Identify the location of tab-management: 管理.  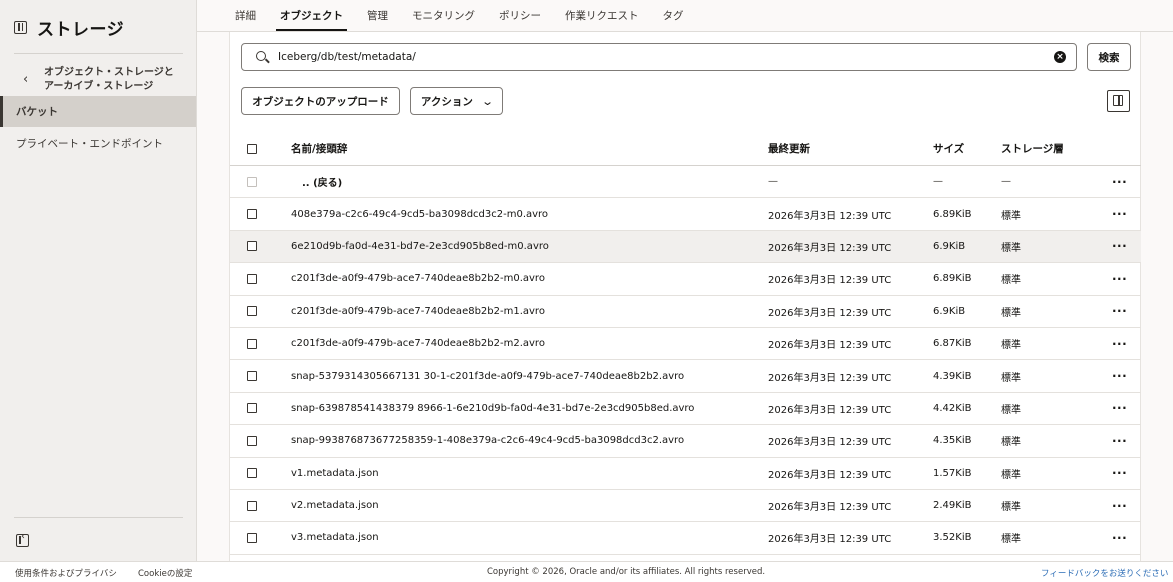
(377, 15).